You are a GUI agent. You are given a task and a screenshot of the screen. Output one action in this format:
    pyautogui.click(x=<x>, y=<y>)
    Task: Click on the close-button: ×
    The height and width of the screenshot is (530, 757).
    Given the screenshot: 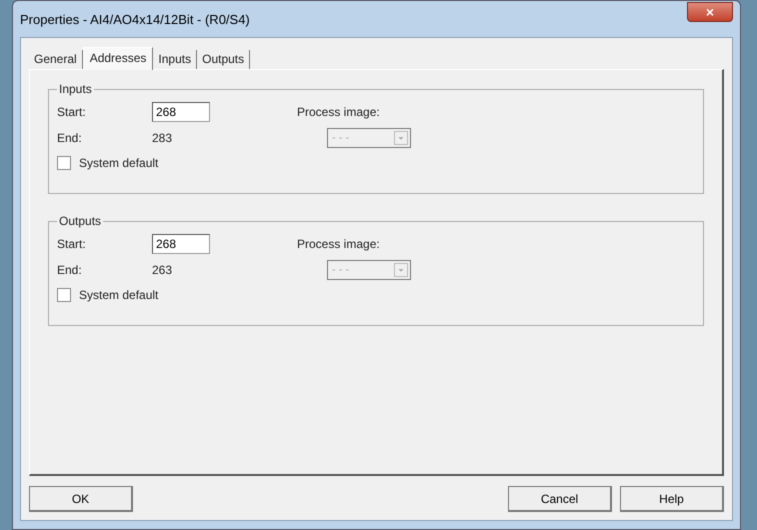 What is the action you would take?
    pyautogui.click(x=710, y=12)
    